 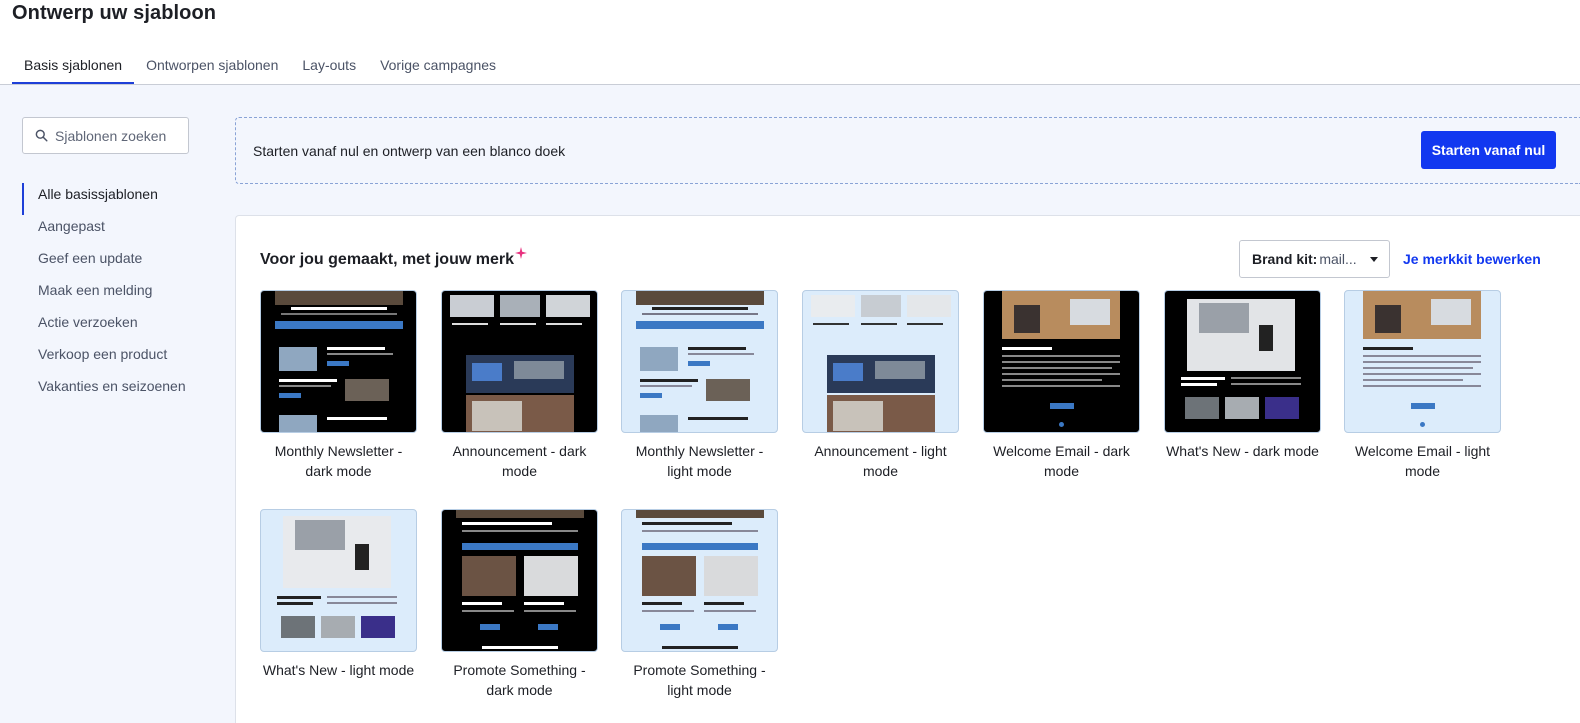 What do you see at coordinates (1285, 259) in the screenshot?
I see `brand-kit-label: Brand kit:` at bounding box center [1285, 259].